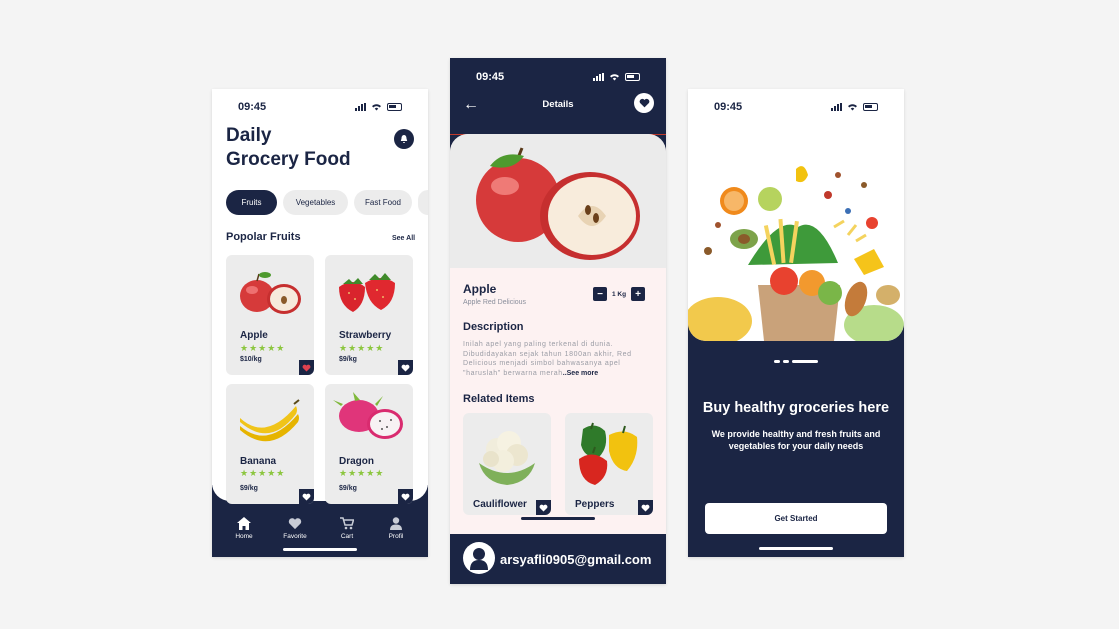 The width and height of the screenshot is (1119, 629). I want to click on related-title: Related Items, so click(499, 399).